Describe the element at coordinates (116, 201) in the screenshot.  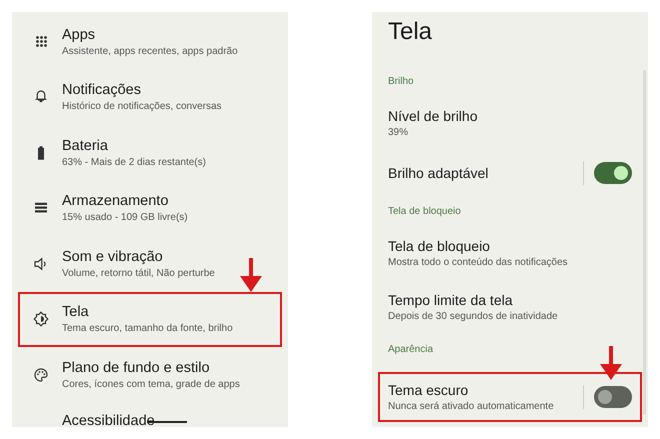
I see `item-title: Armazenamento` at that location.